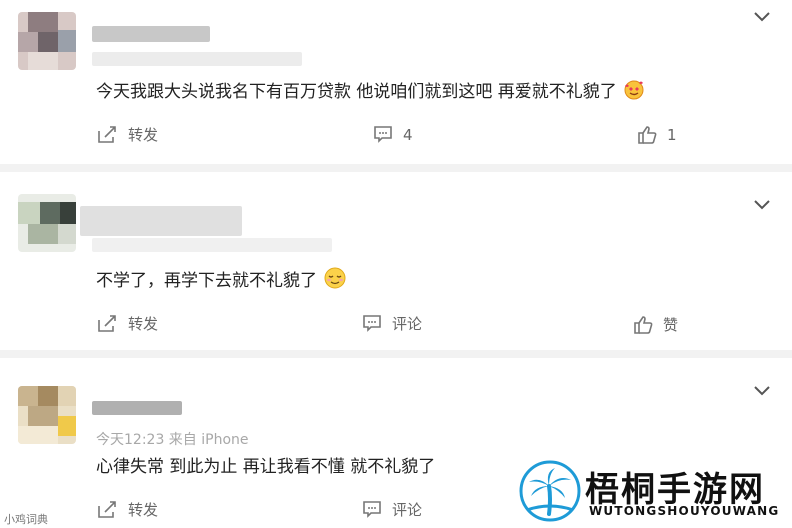 This screenshot has width=792, height=528. I want to click on like-label: 赞, so click(671, 325).